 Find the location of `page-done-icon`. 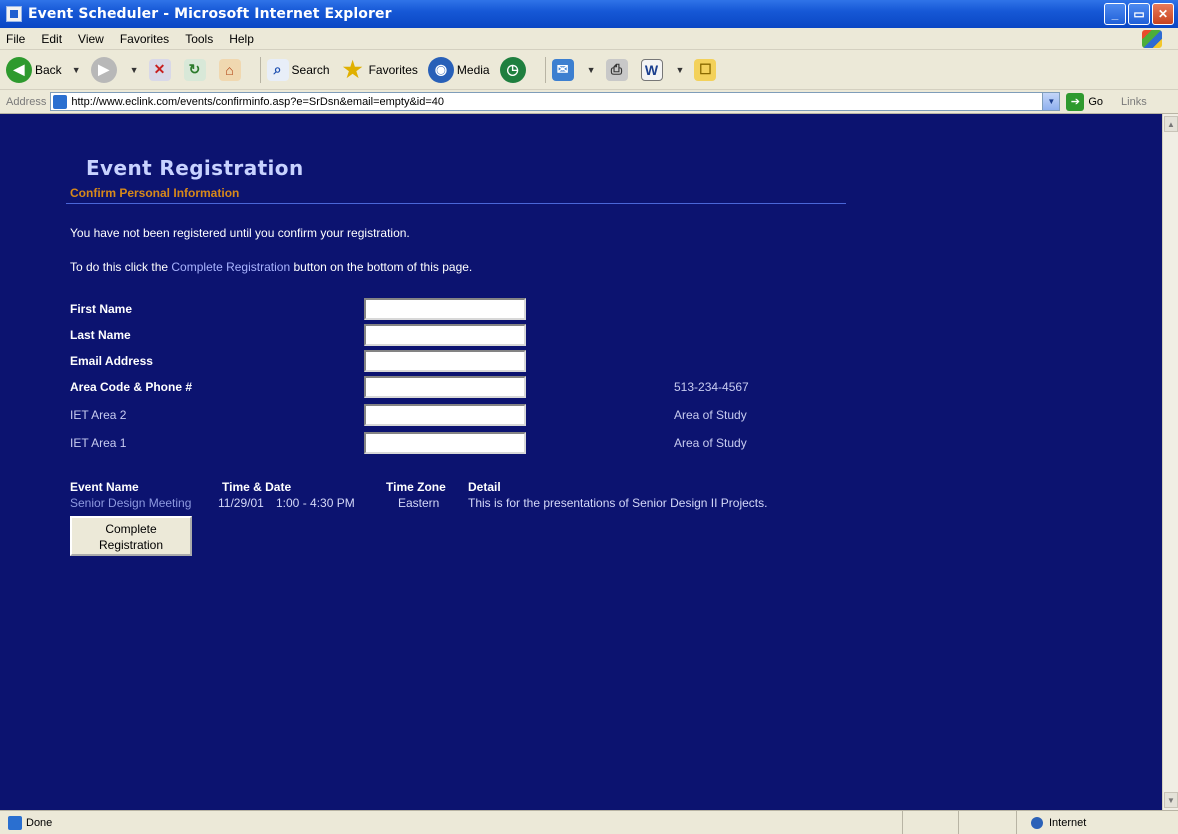

page-done-icon is located at coordinates (15, 822).